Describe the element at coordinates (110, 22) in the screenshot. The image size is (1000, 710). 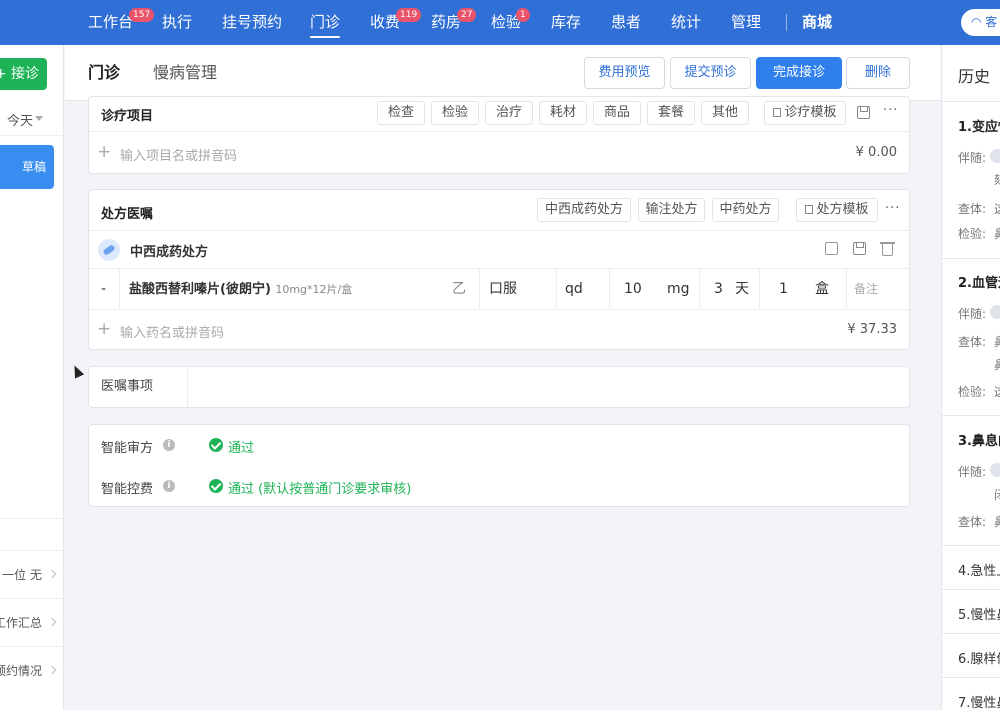
I see `nav-item-workbench: 工作台` at that location.